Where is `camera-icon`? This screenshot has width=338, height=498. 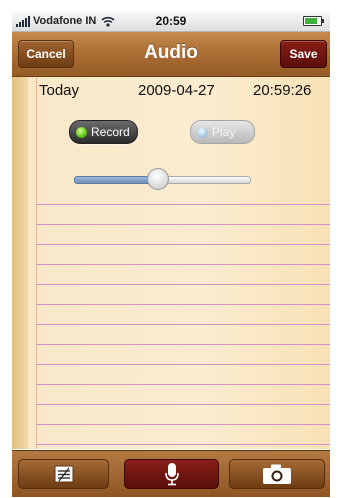 camera-icon is located at coordinates (277, 474).